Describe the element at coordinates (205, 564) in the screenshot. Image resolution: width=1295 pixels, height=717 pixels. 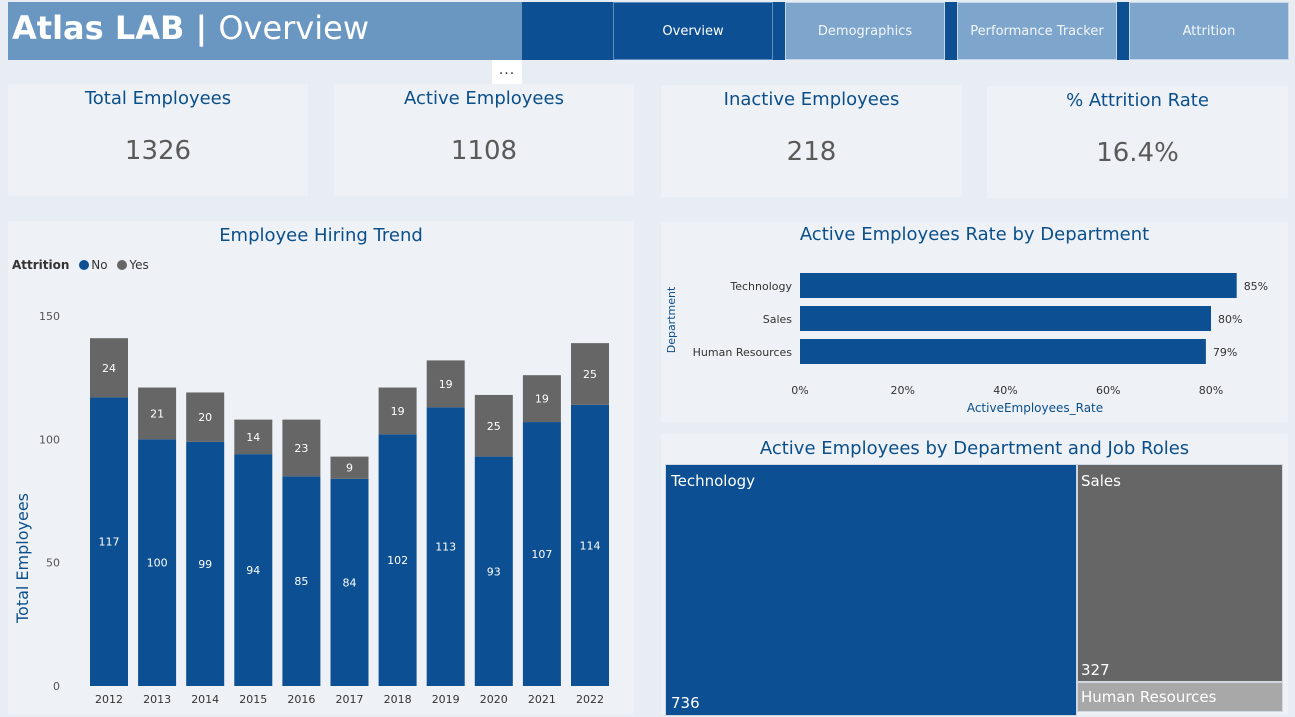
I see `data-label-no: 99` at that location.